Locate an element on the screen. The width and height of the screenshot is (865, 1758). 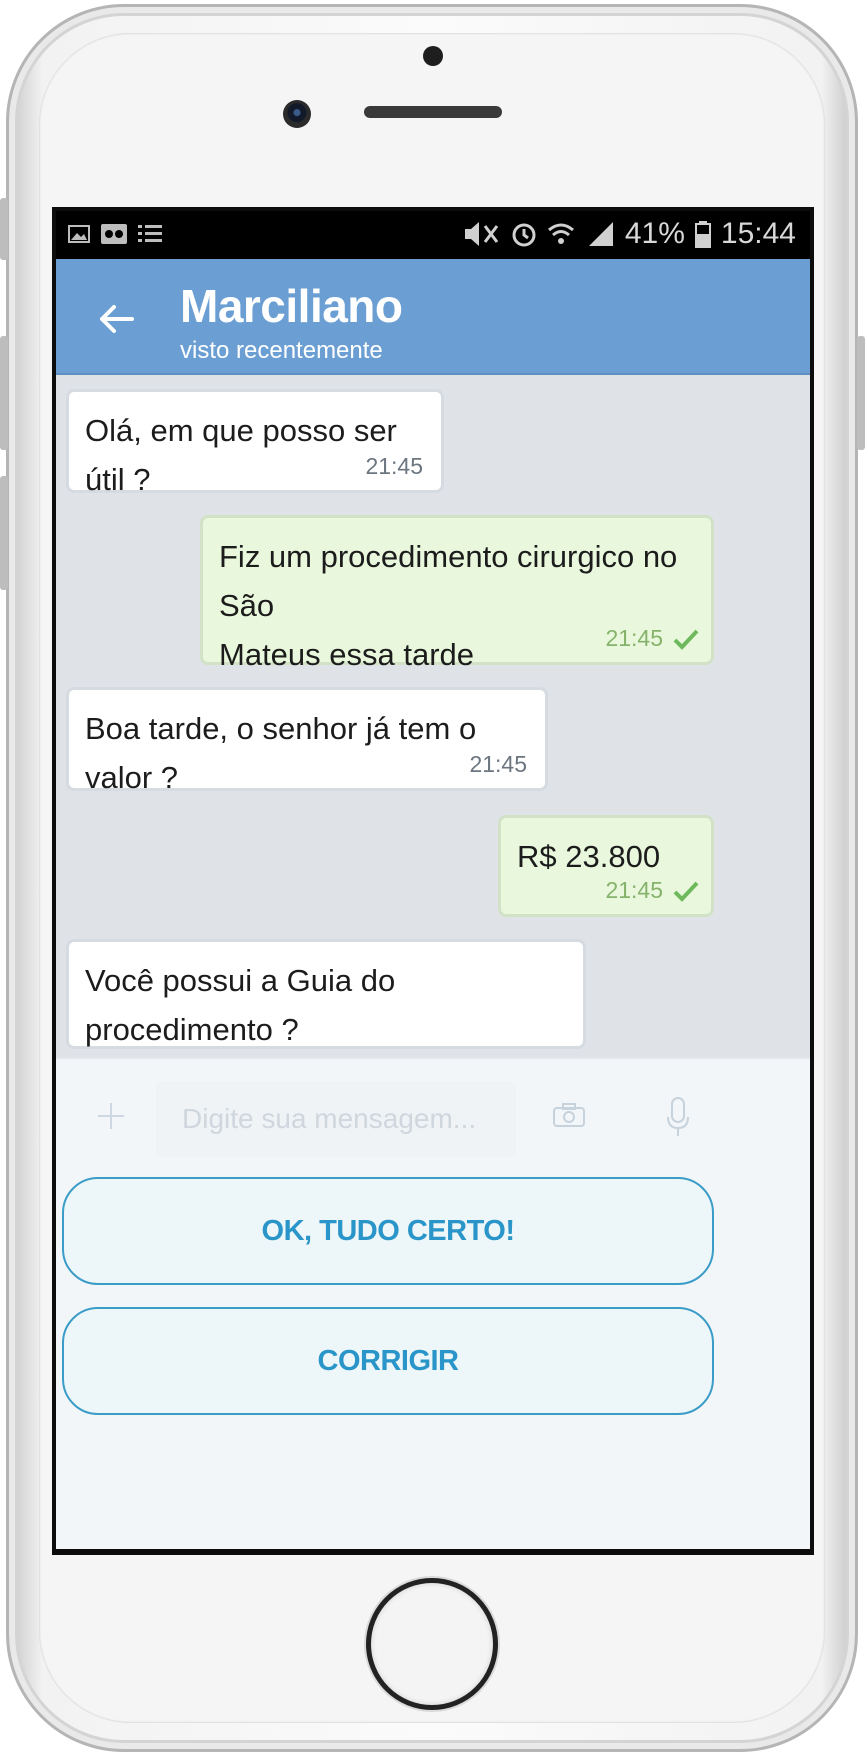
proximity-sensor is located at coordinates (433, 56).